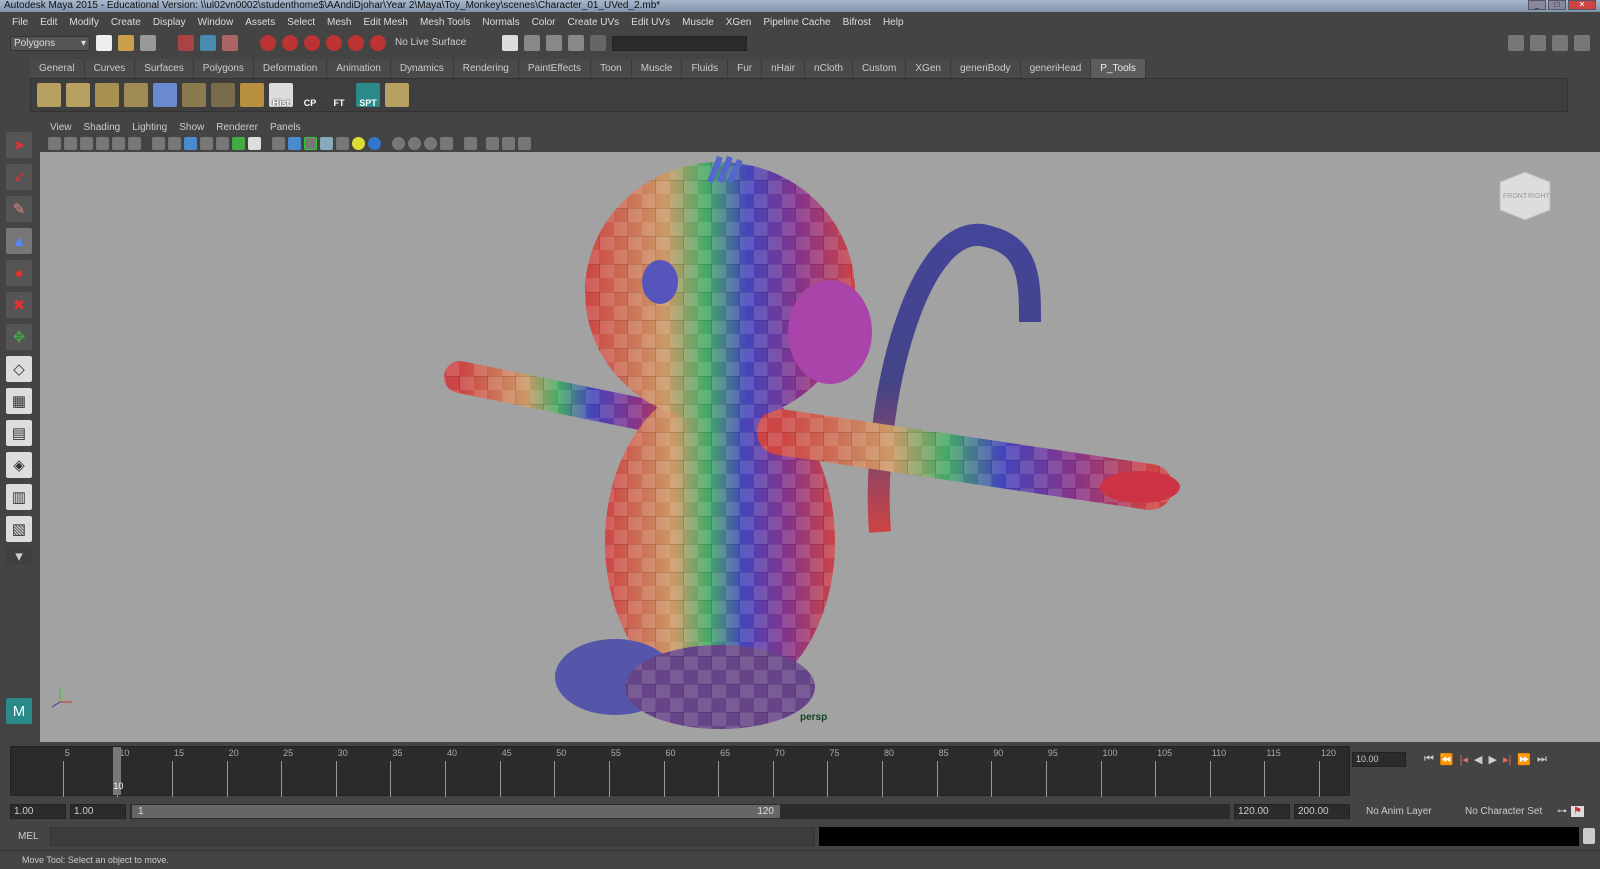 Image resolution: width=1600 pixels, height=869 pixels. I want to click on minimize-button: _, so click(1537, 5).